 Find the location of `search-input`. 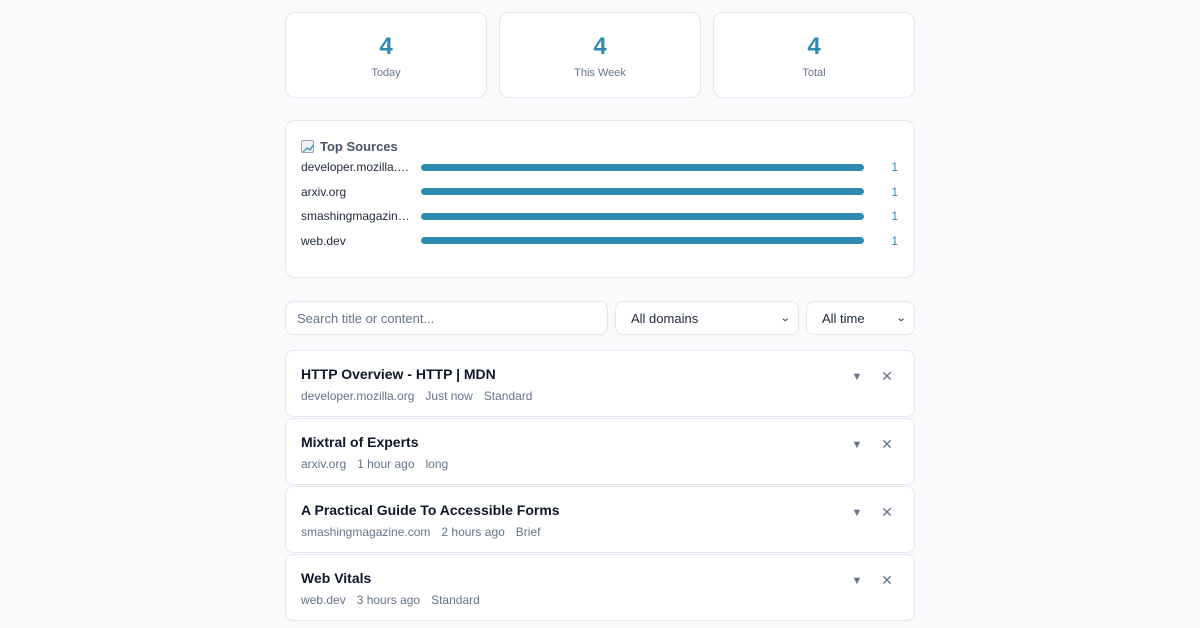

search-input is located at coordinates (446, 318).